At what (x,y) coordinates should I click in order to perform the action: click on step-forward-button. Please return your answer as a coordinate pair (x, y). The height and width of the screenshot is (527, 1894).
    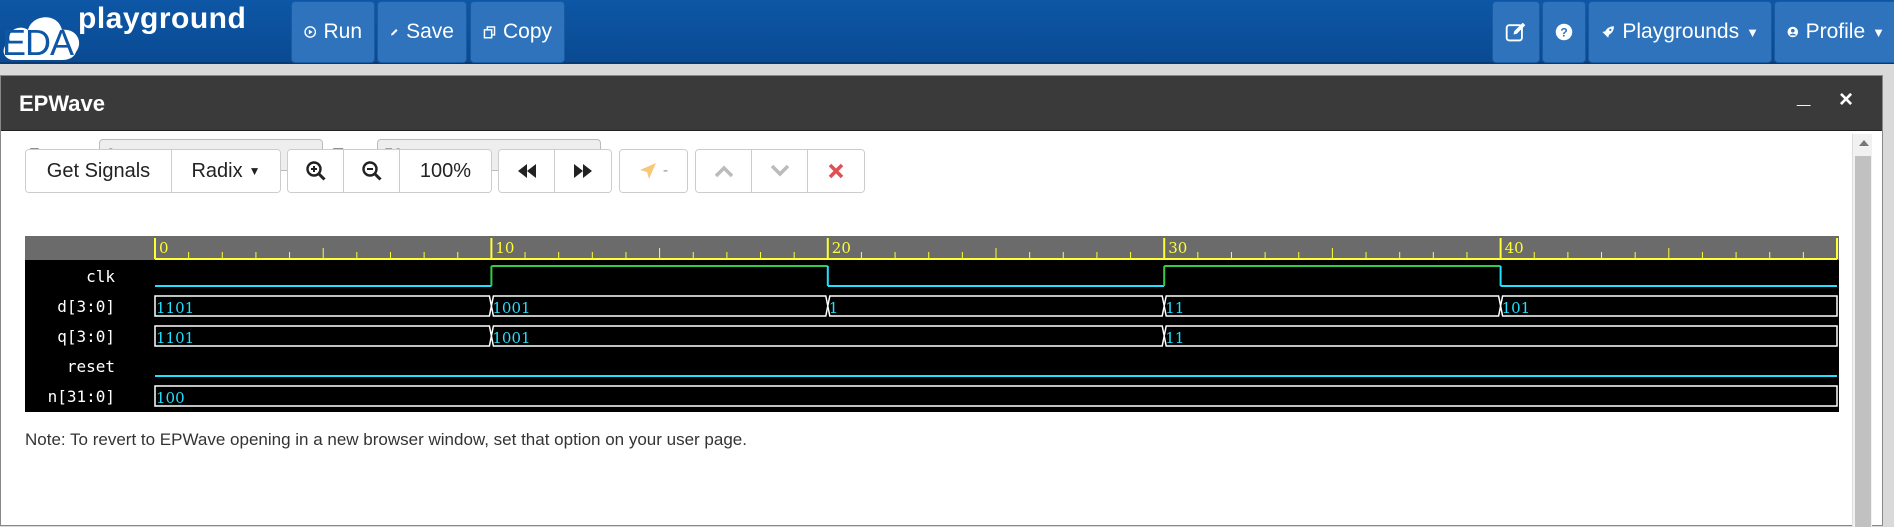
    Looking at the image, I should click on (583, 171).